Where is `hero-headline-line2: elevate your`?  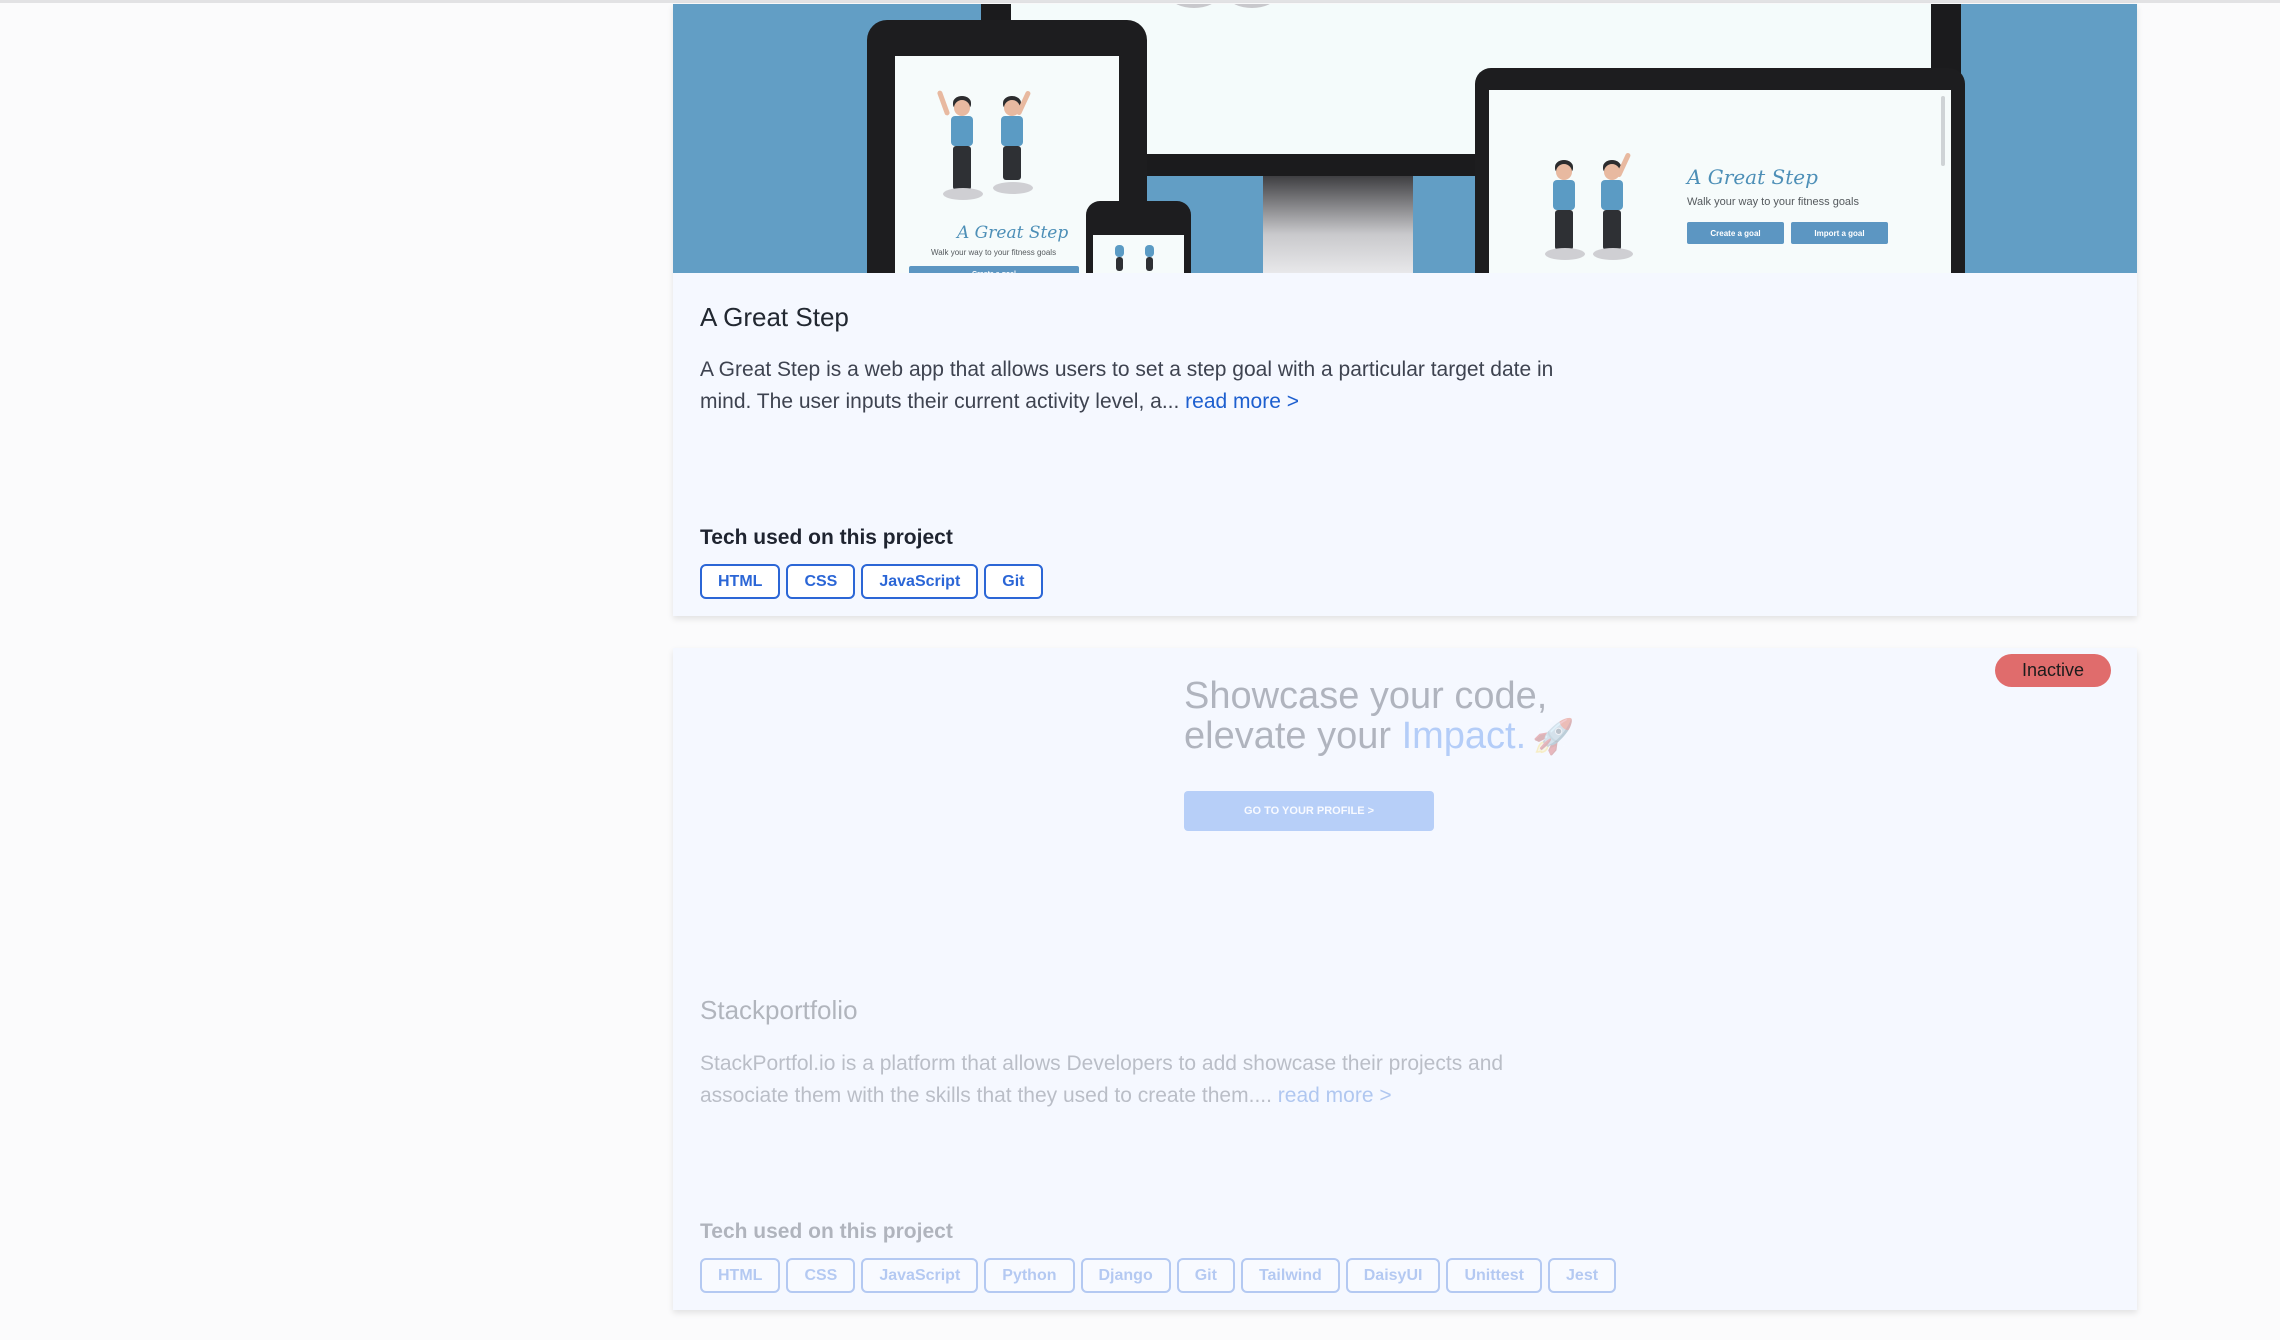
hero-headline-line2: elevate your is located at coordinates (1293, 736).